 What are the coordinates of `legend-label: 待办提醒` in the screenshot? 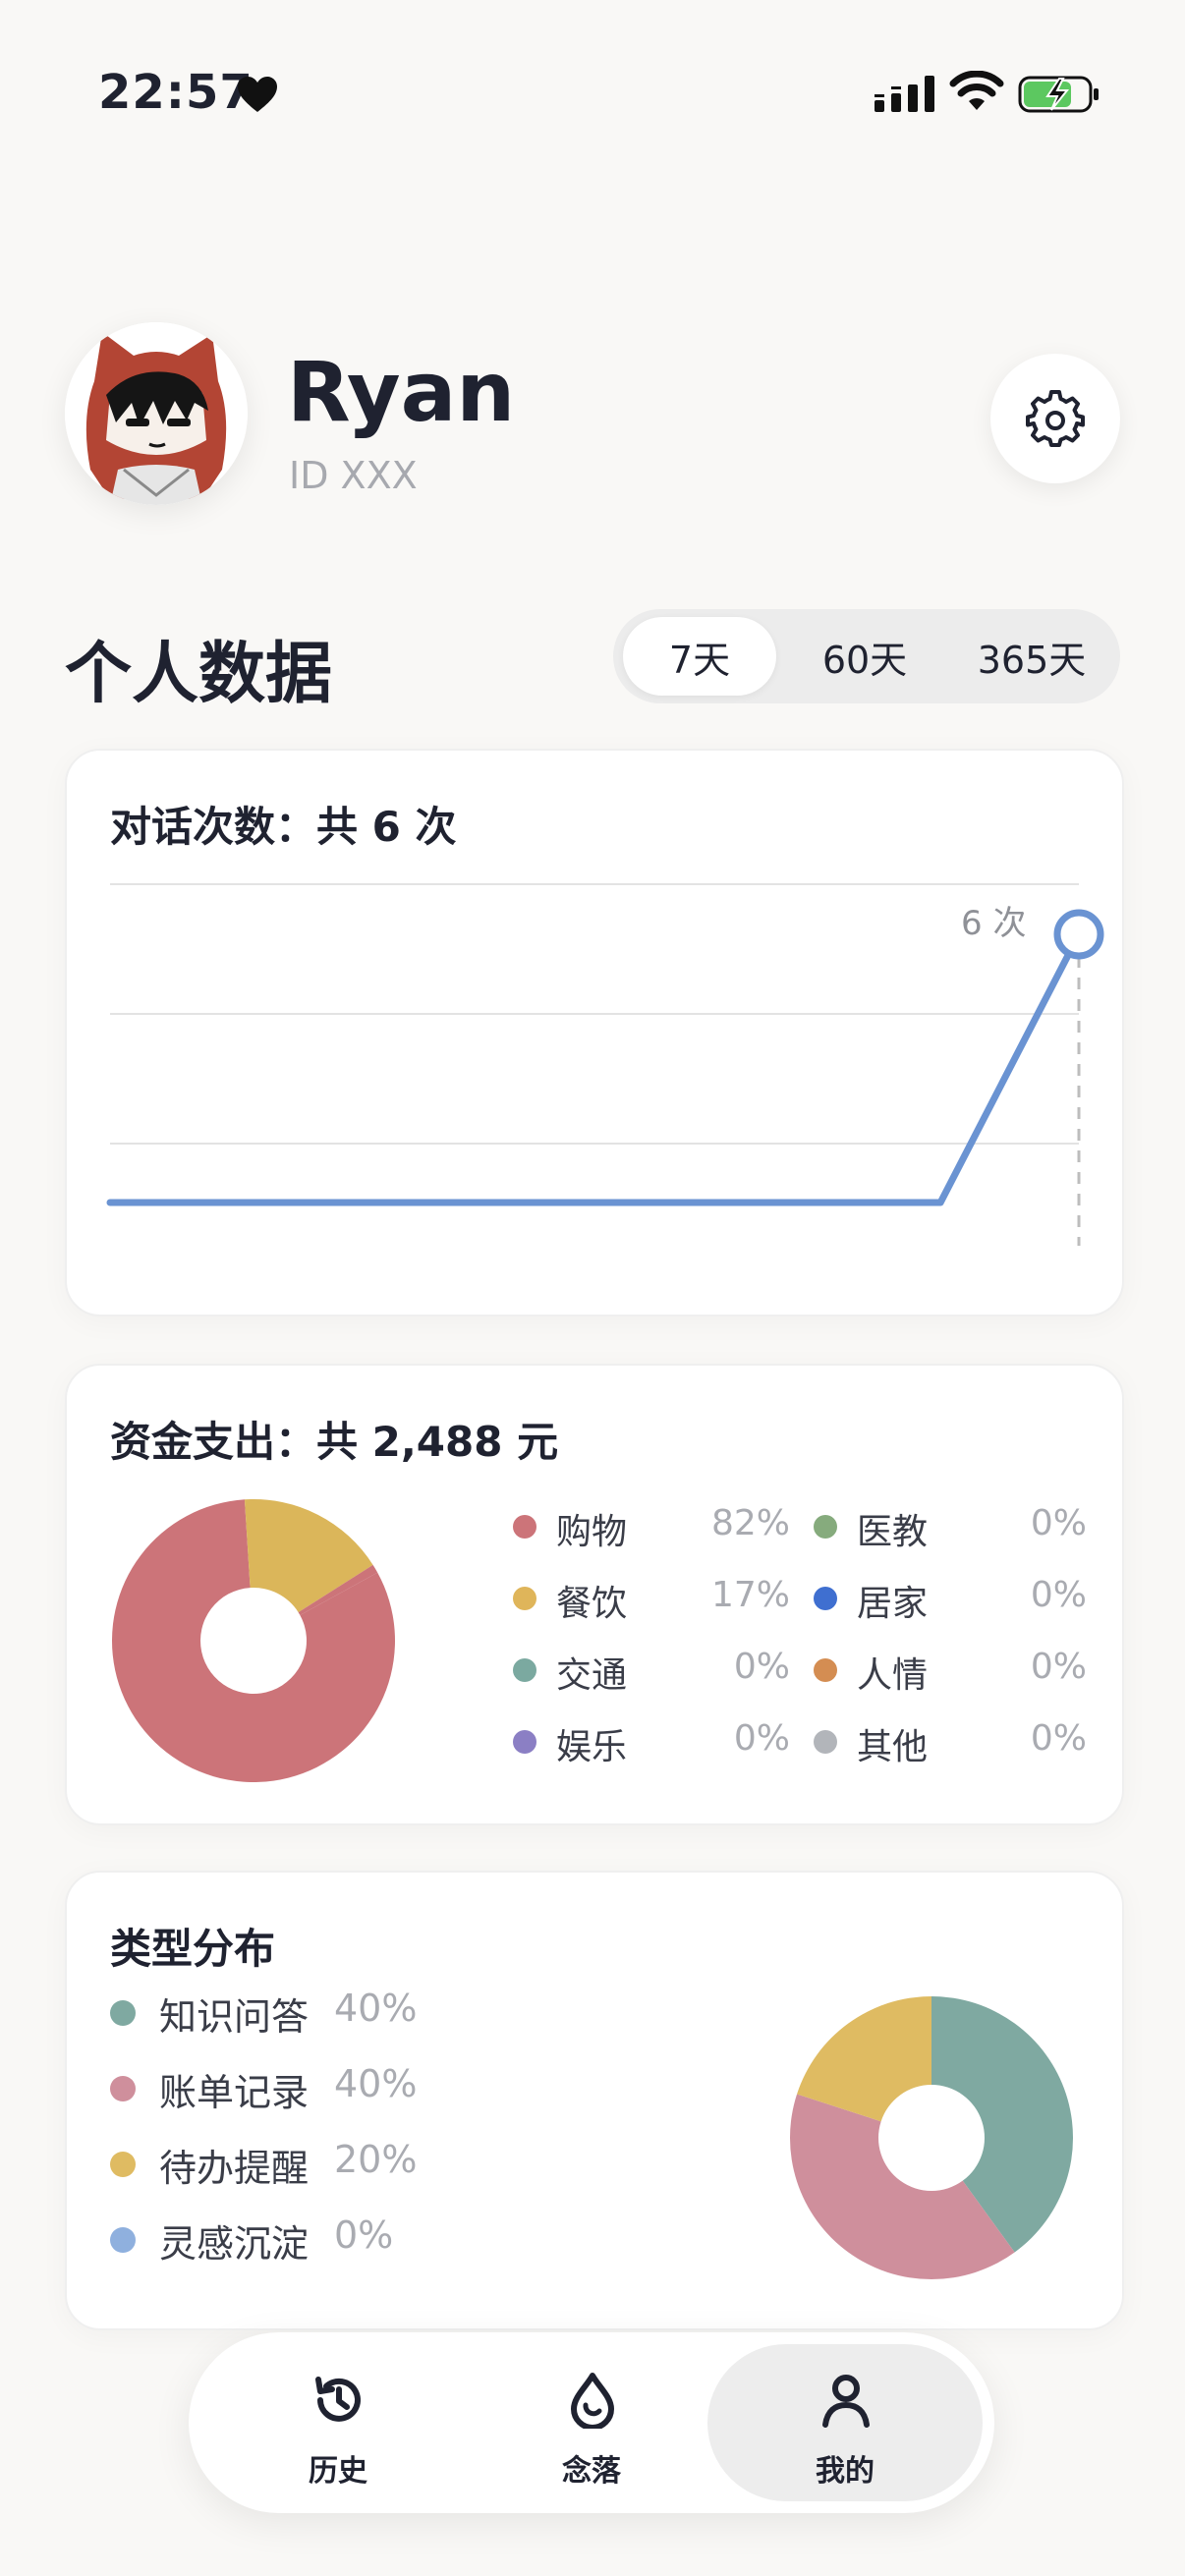 It's located at (235, 2168).